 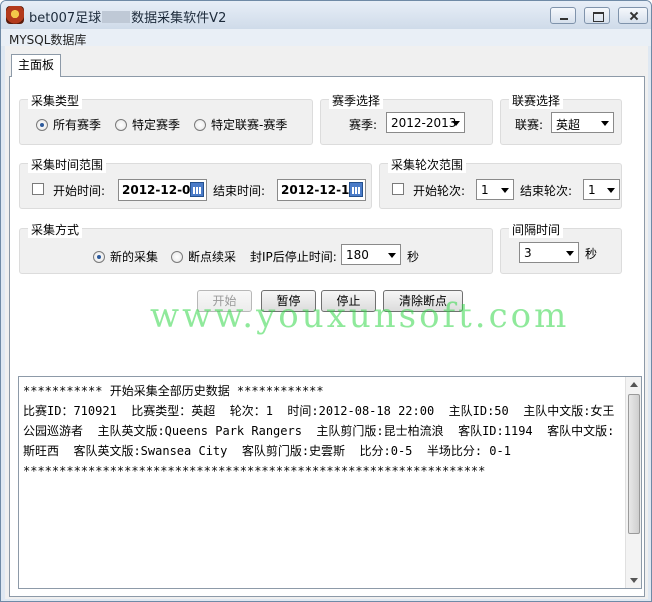 I want to click on end-round-select: 1, so click(x=601, y=189).